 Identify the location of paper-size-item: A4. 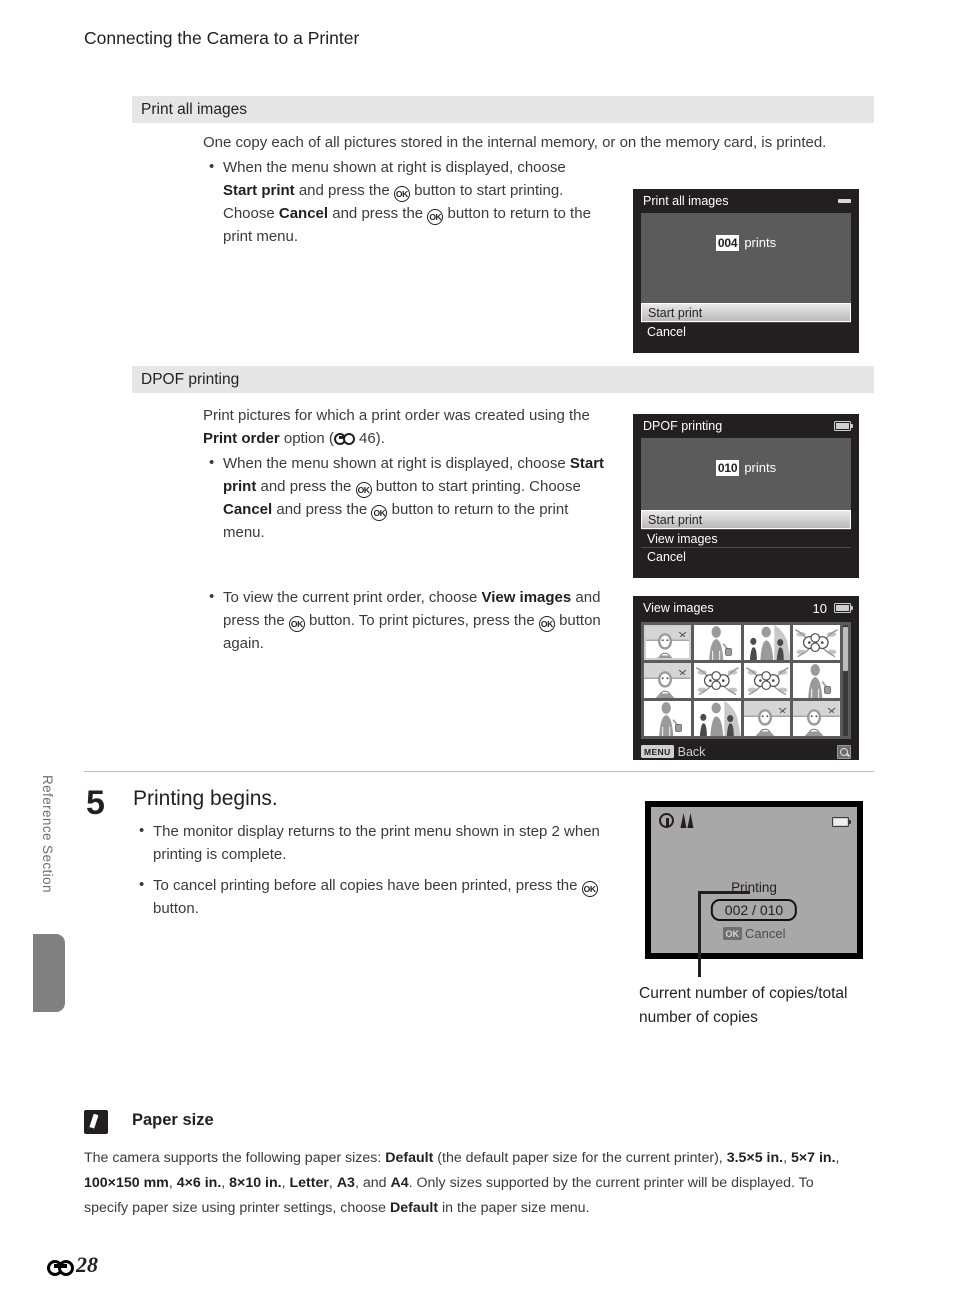
(399, 1183).